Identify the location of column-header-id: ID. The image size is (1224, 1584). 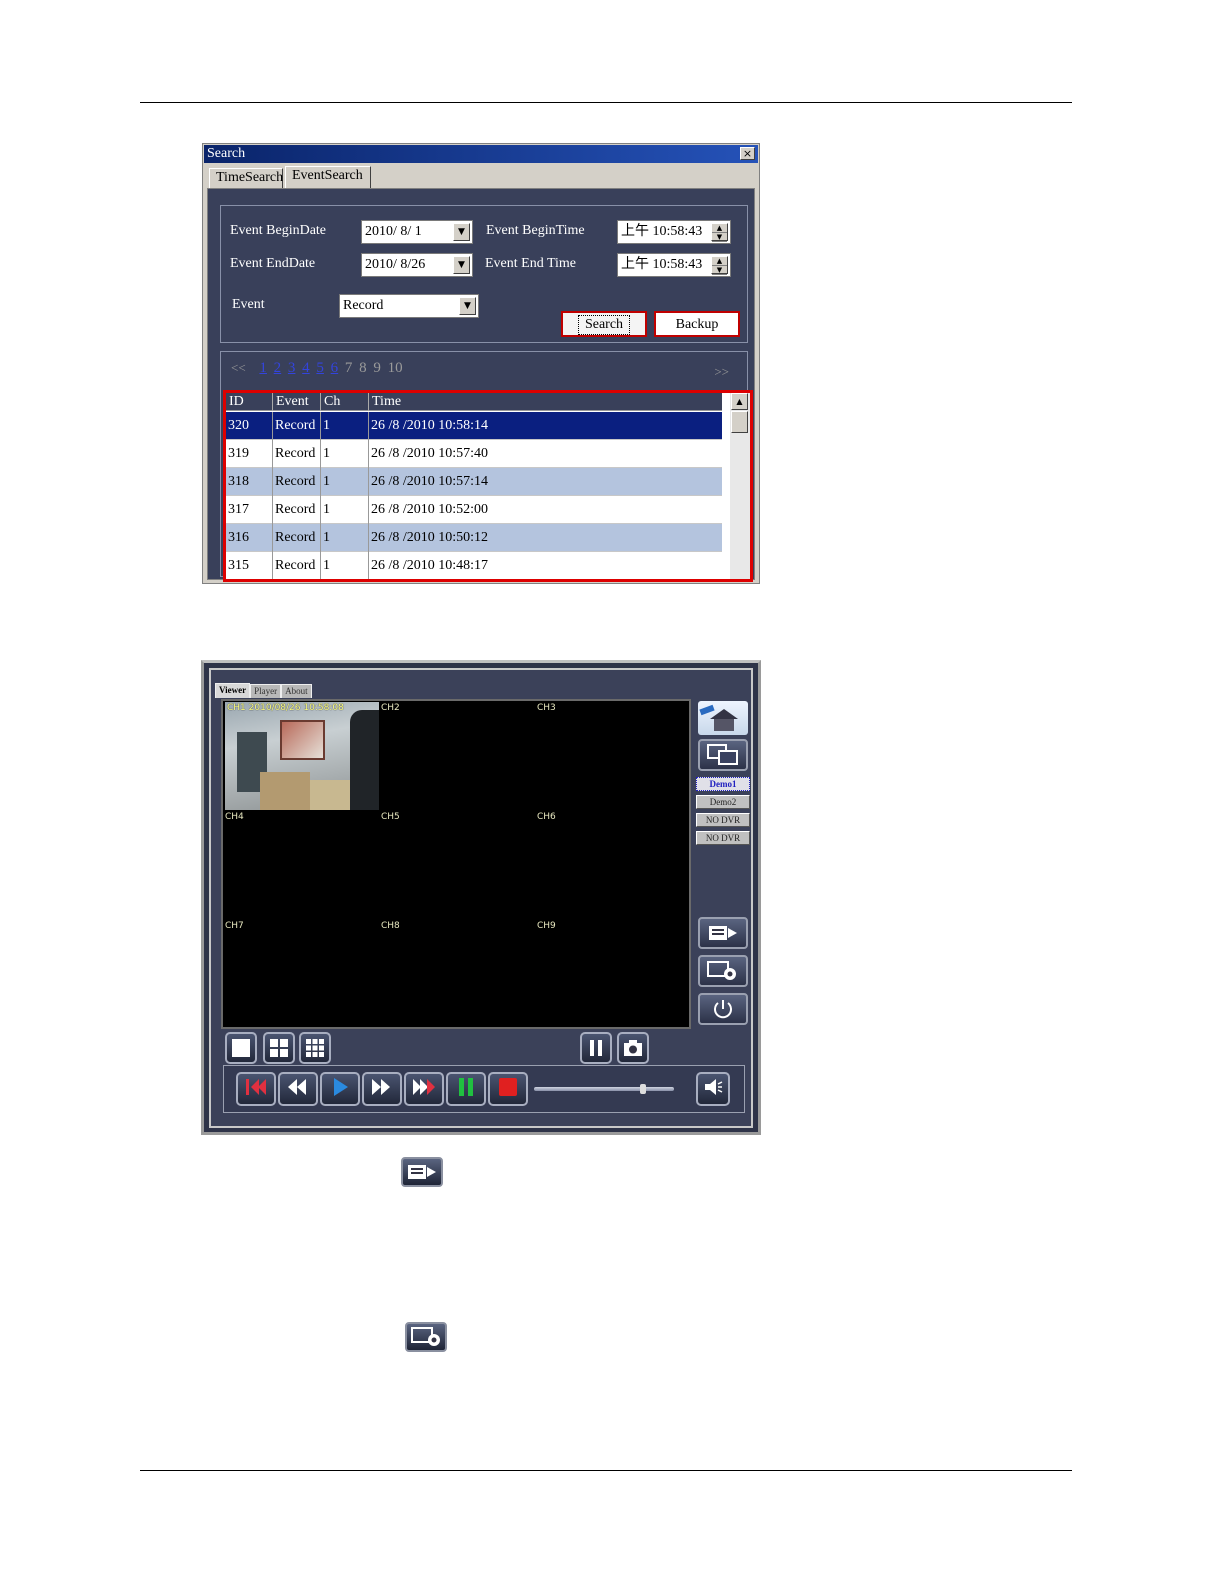
(249, 402).